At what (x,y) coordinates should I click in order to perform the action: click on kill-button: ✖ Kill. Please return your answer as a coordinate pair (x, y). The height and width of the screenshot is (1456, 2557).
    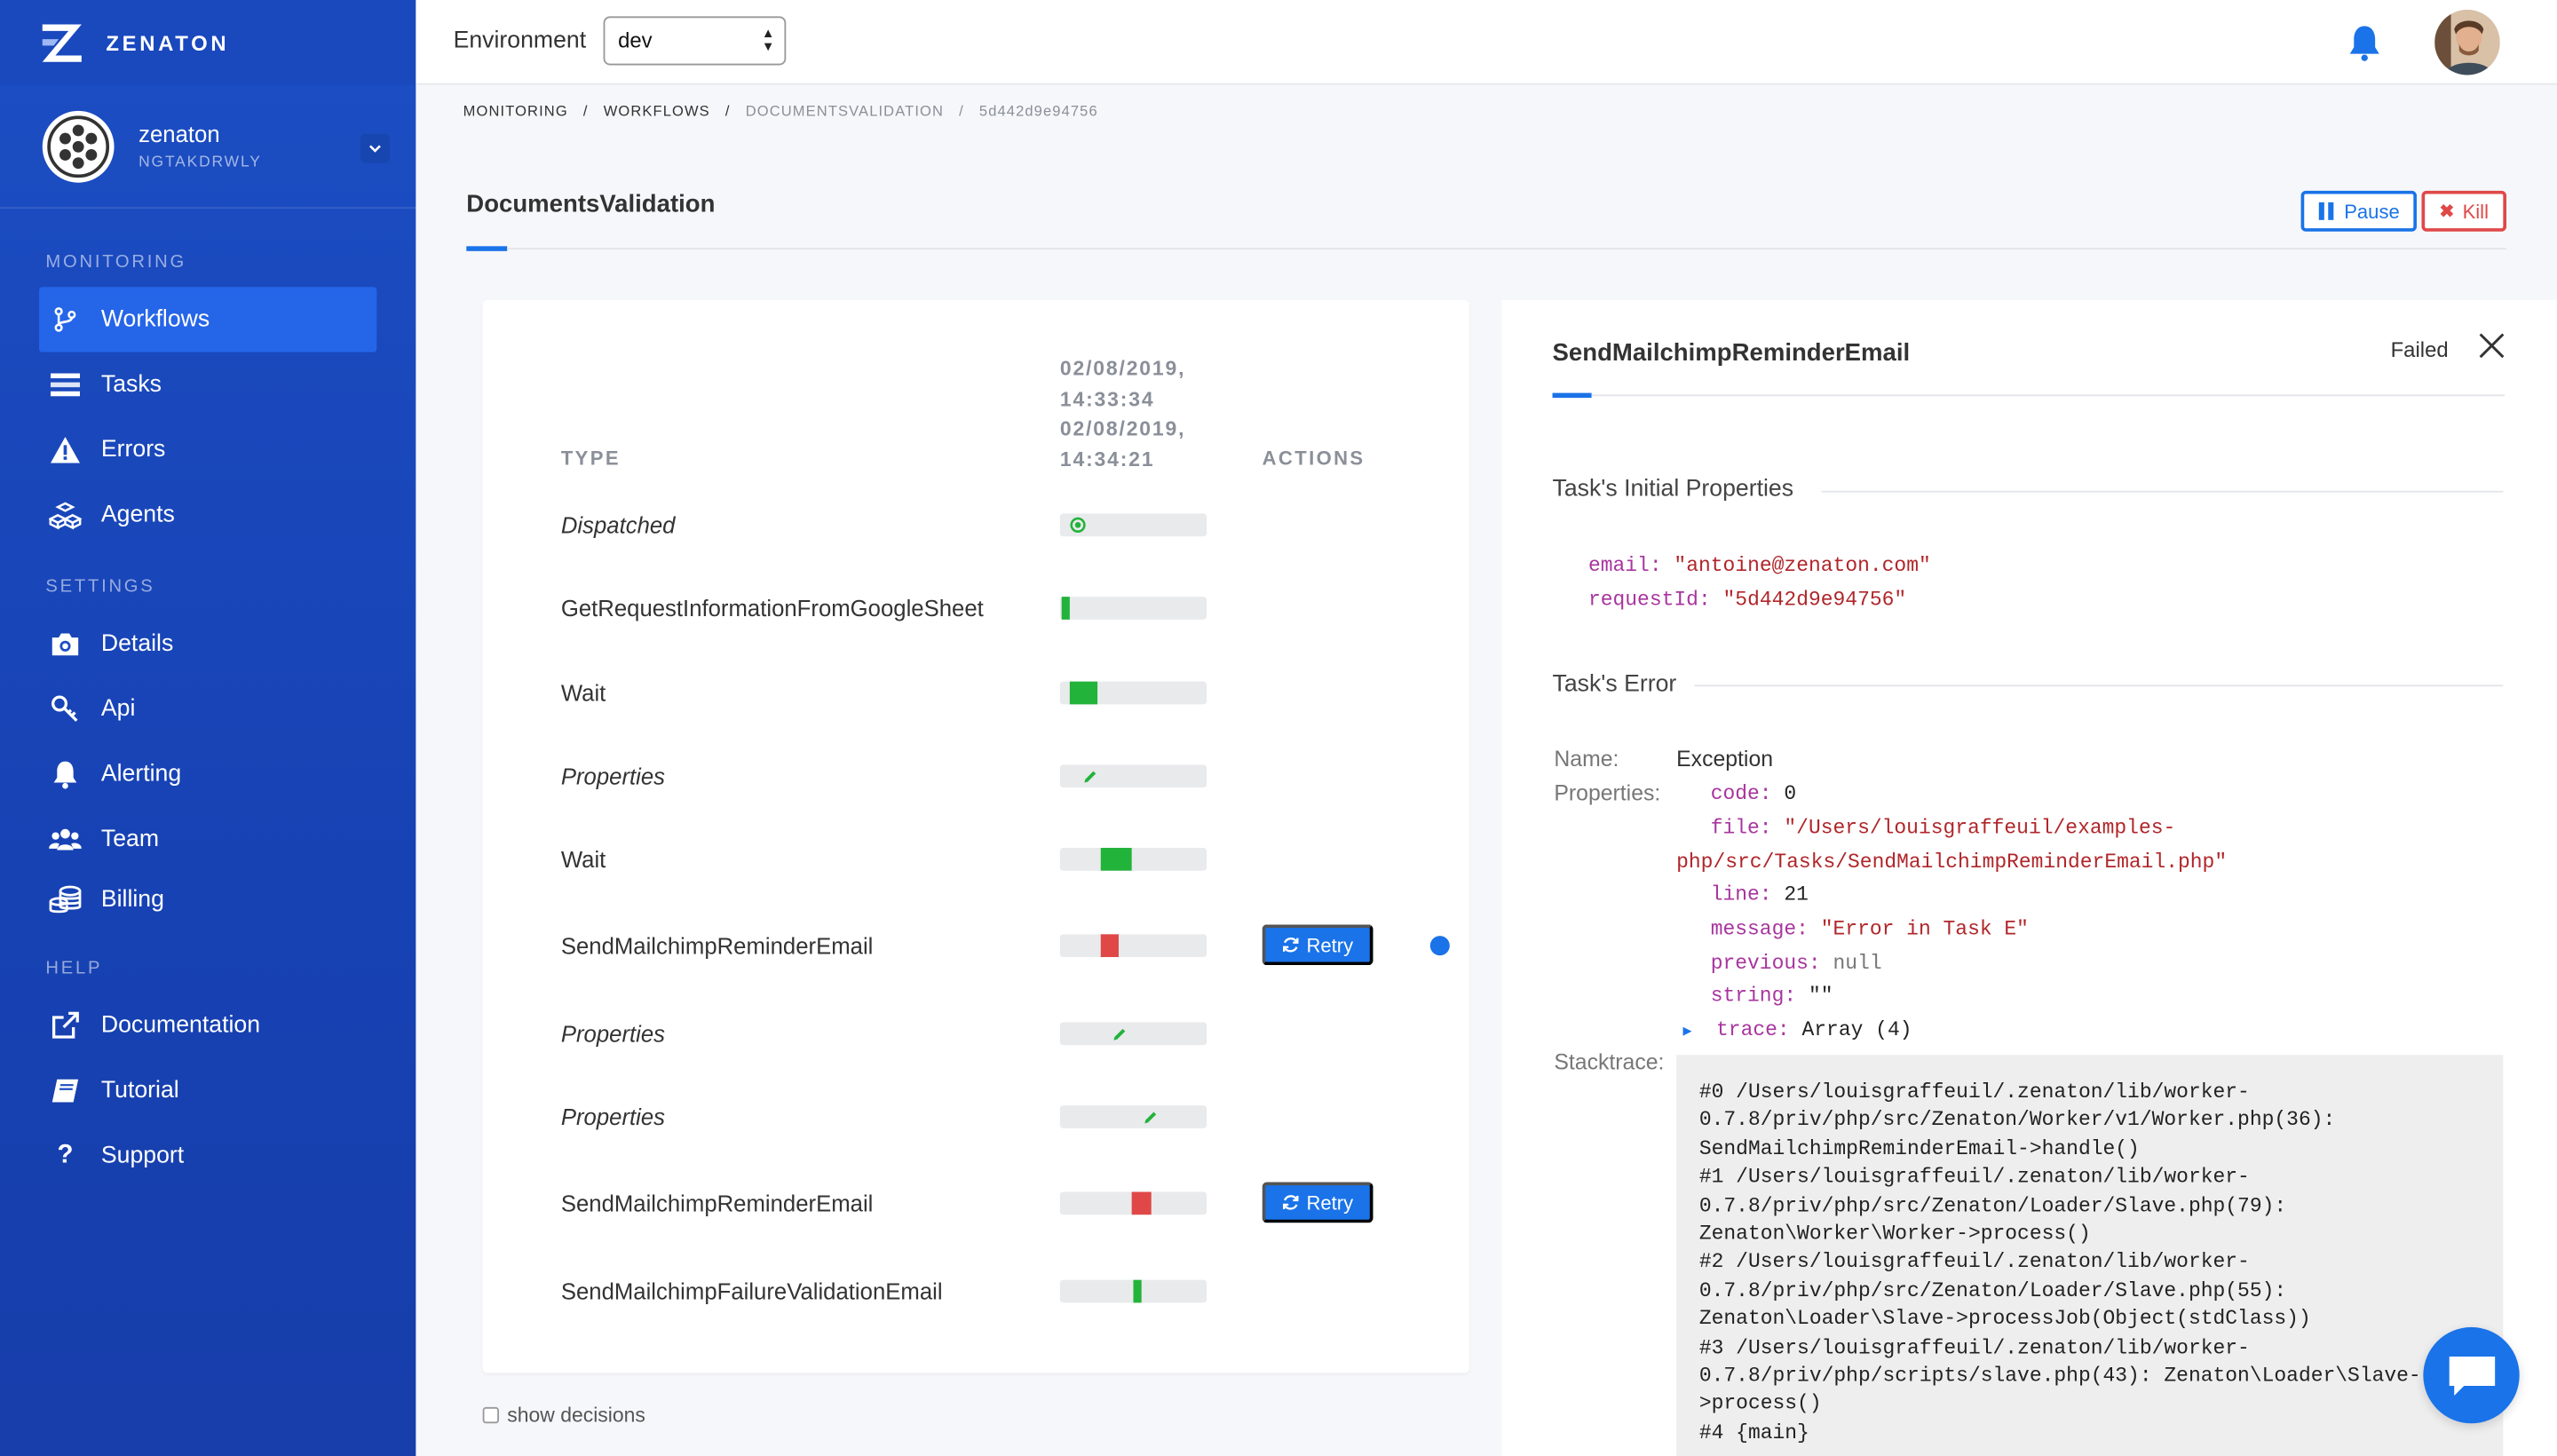
    Looking at the image, I should click on (2464, 211).